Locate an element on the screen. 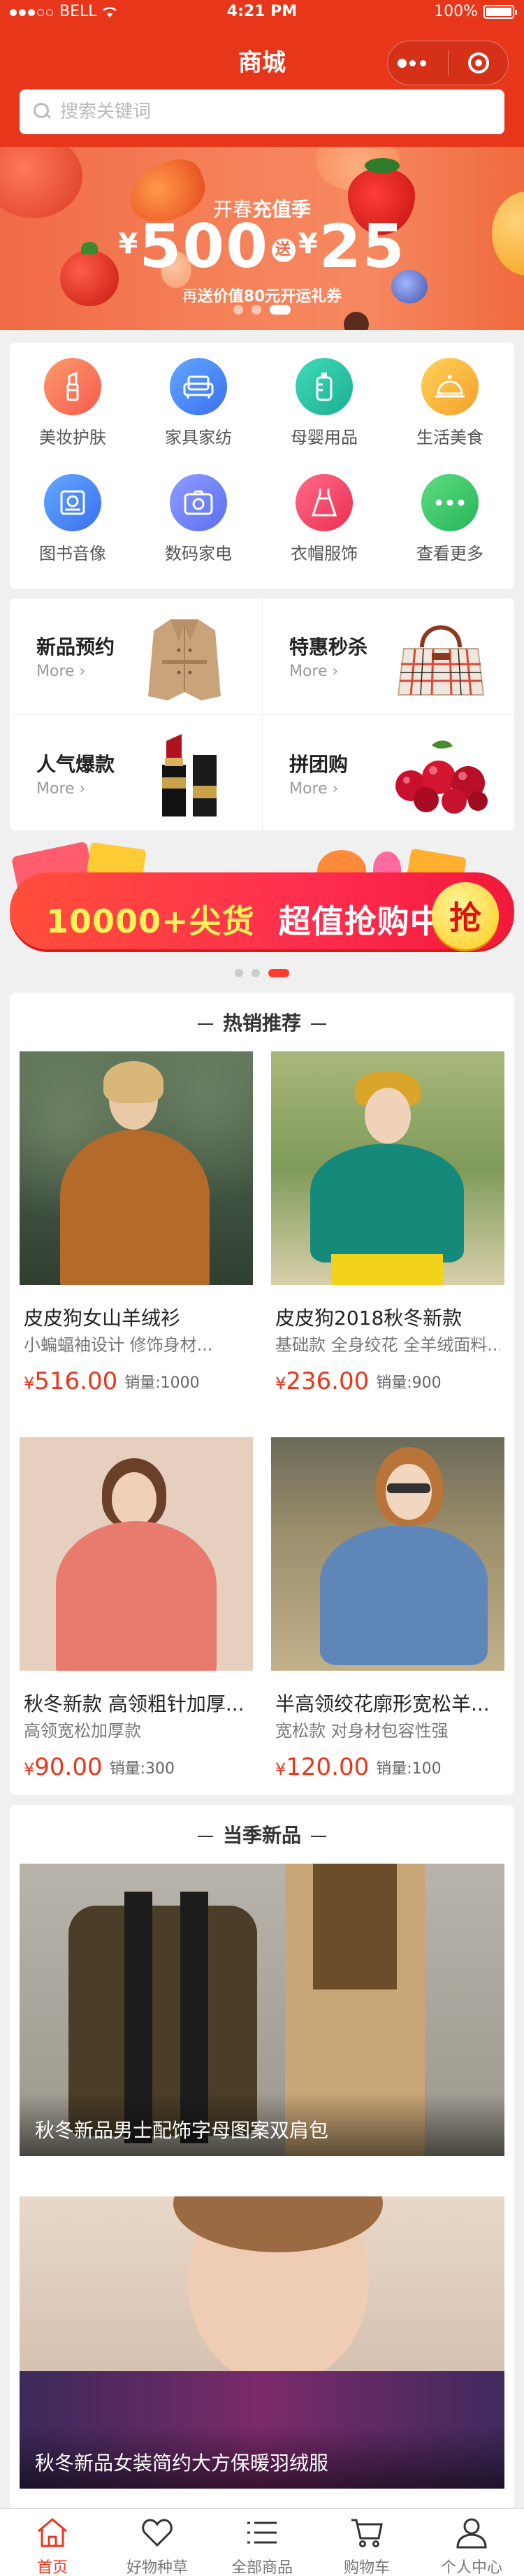 Image resolution: width=524 pixels, height=2576 pixels. sofa-icon is located at coordinates (198, 386).